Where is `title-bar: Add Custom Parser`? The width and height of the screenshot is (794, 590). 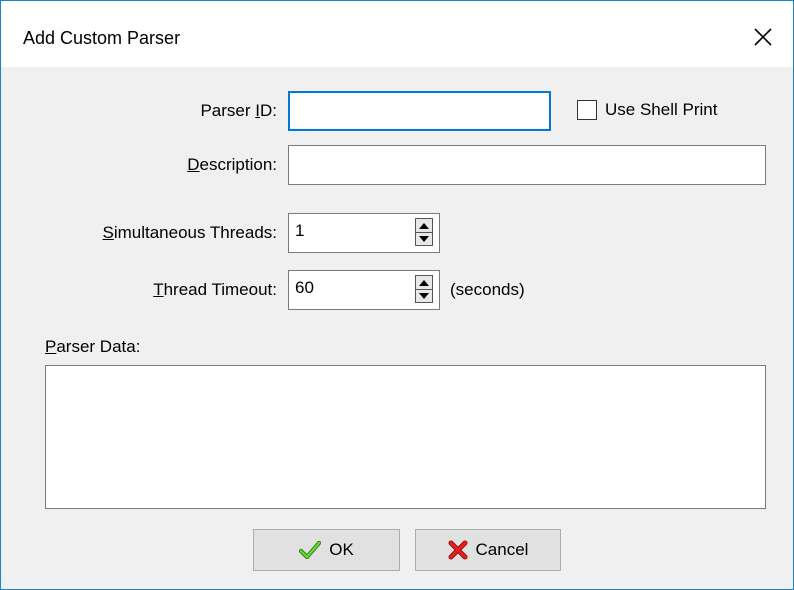 title-bar: Add Custom Parser is located at coordinates (397, 34).